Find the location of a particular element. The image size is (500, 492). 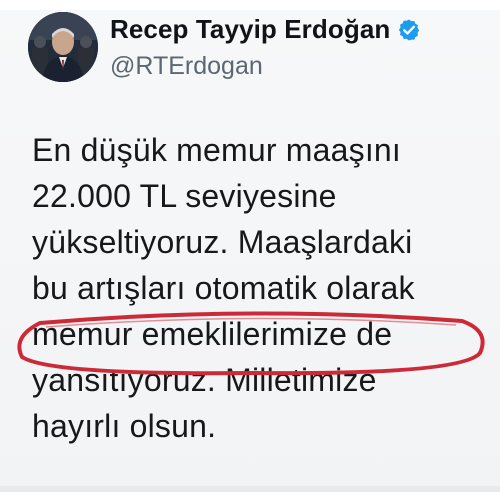

author-name-row: Recep Tayyip Erdoğan is located at coordinates (265, 29).